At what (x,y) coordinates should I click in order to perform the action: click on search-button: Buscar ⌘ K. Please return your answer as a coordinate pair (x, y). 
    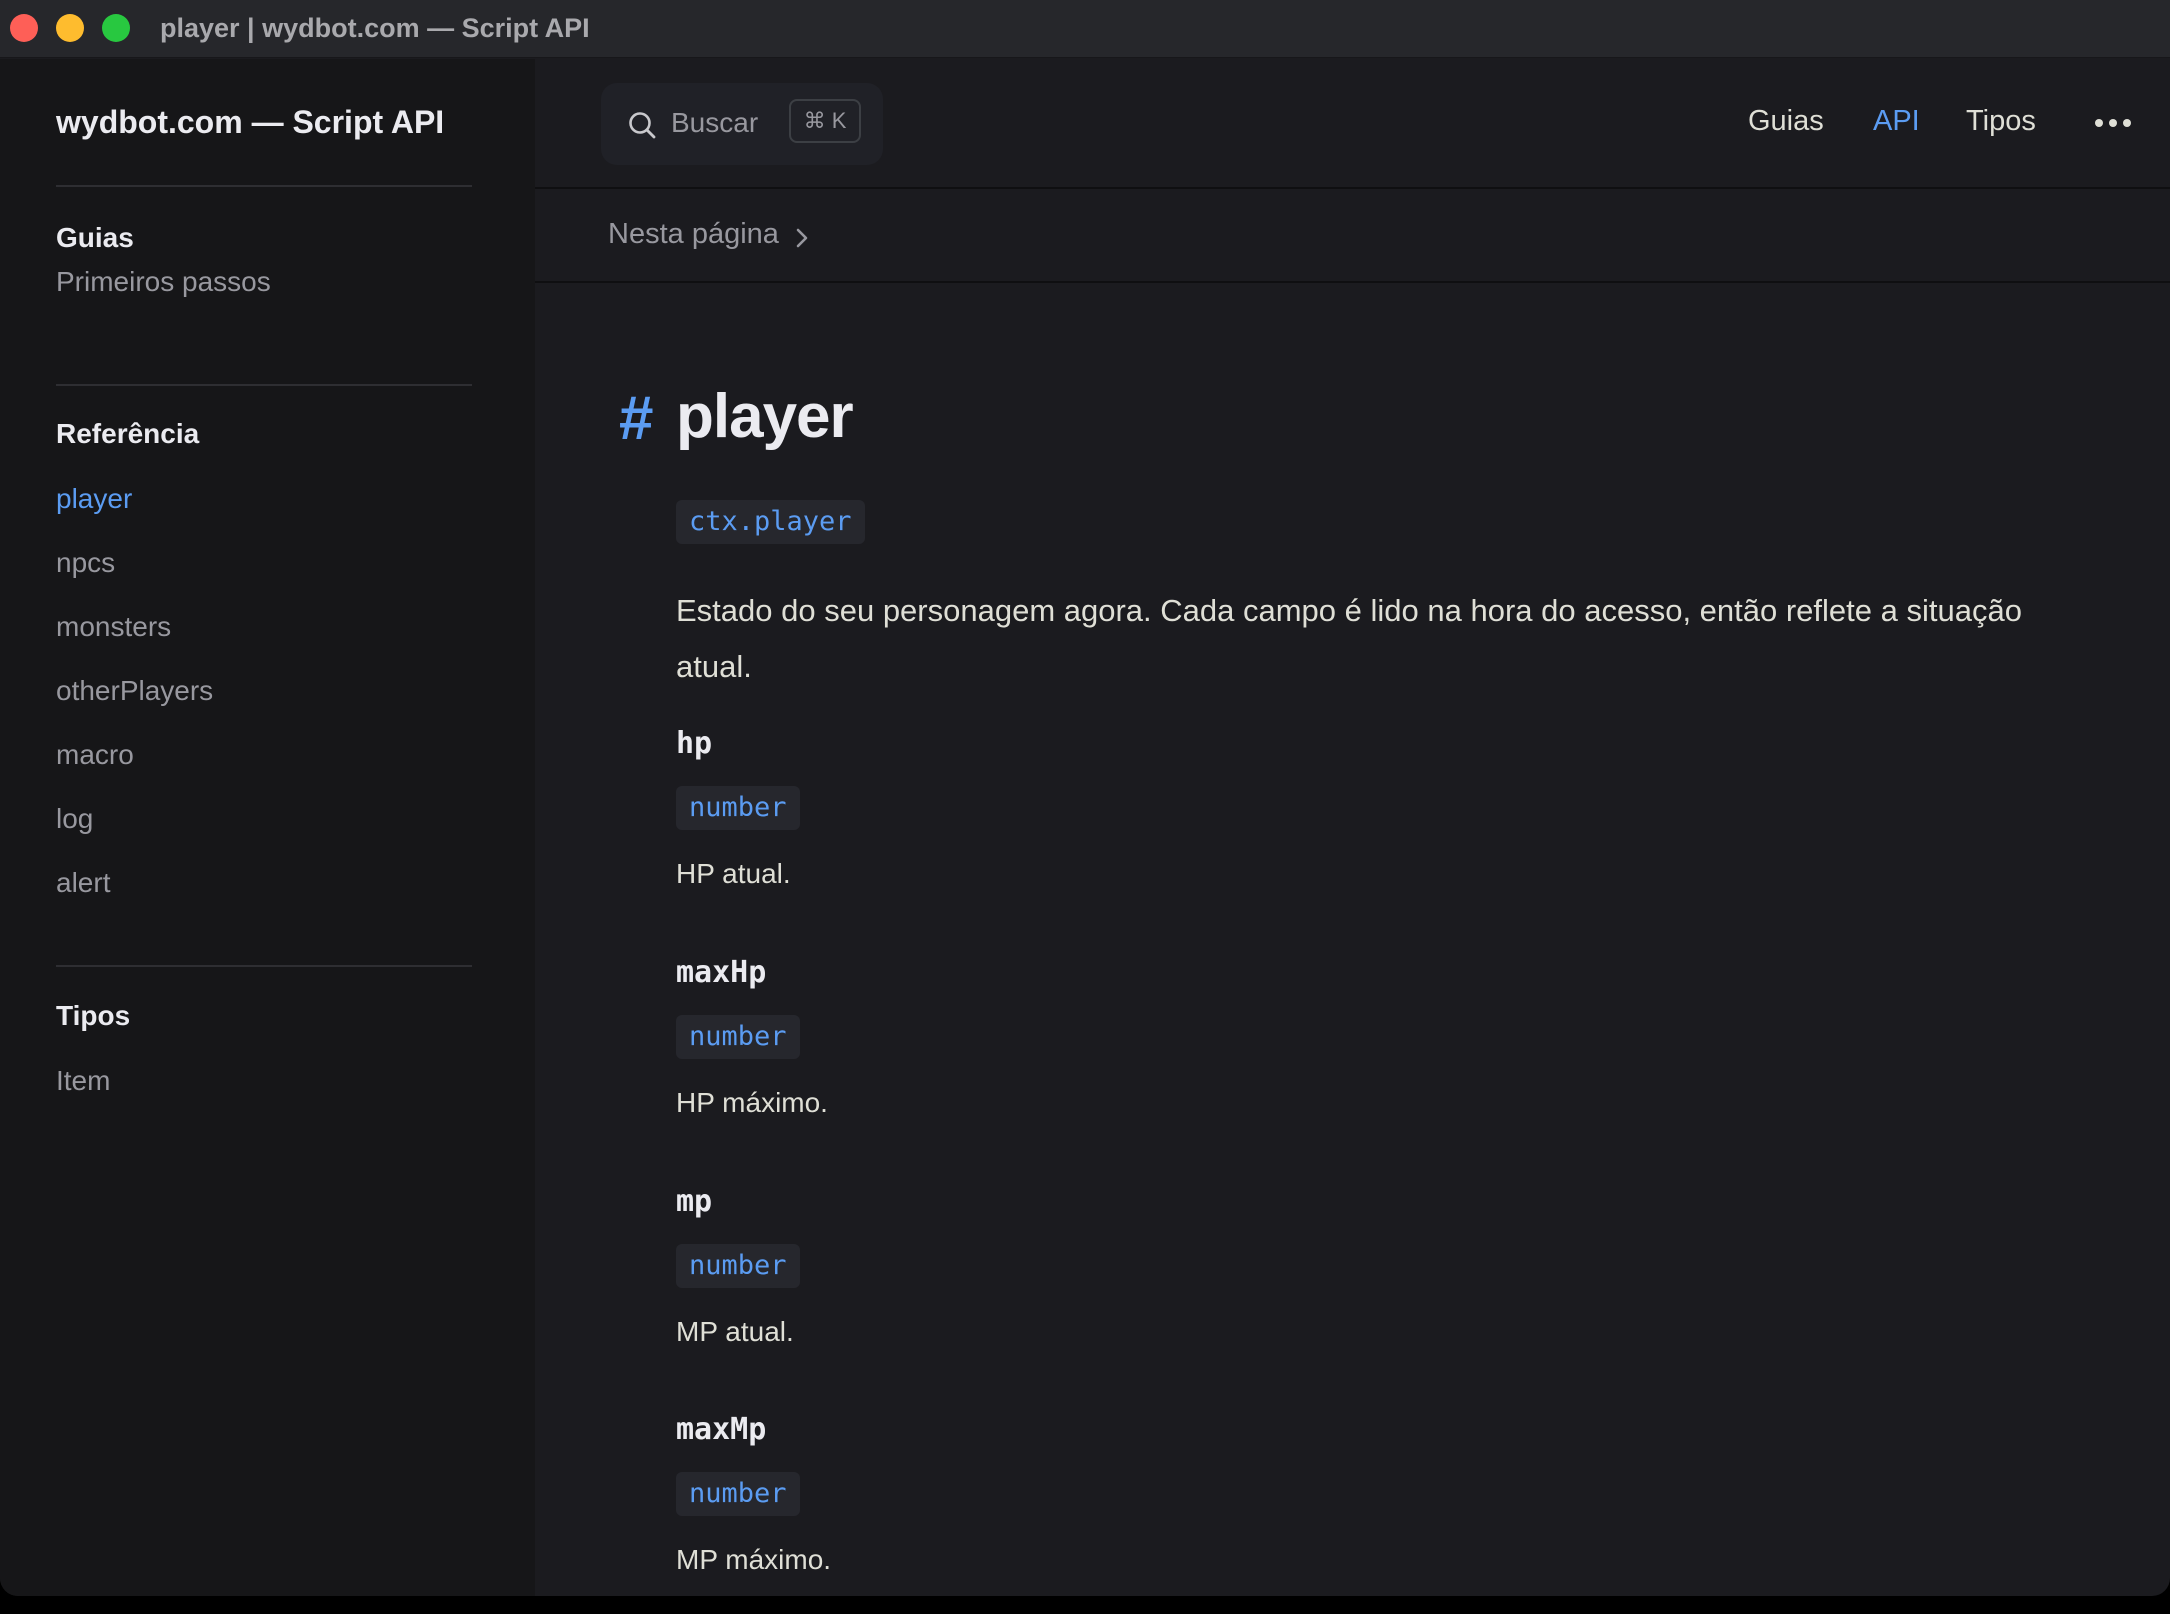
    Looking at the image, I should click on (742, 124).